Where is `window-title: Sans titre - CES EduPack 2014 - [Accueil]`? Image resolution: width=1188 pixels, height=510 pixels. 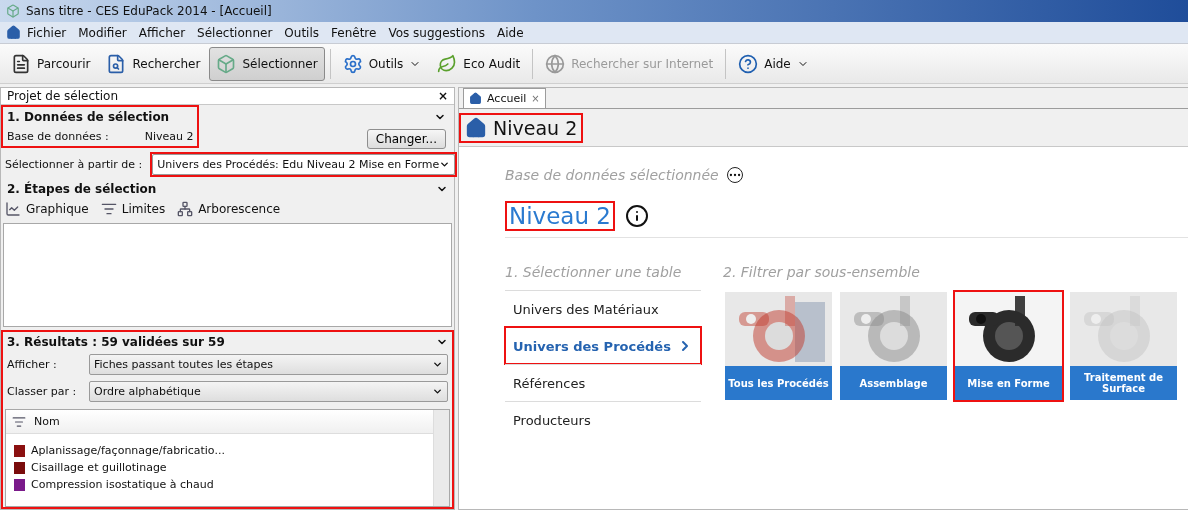
window-title: Sans titre - CES EduPack 2014 - [Accueil] is located at coordinates (149, 11).